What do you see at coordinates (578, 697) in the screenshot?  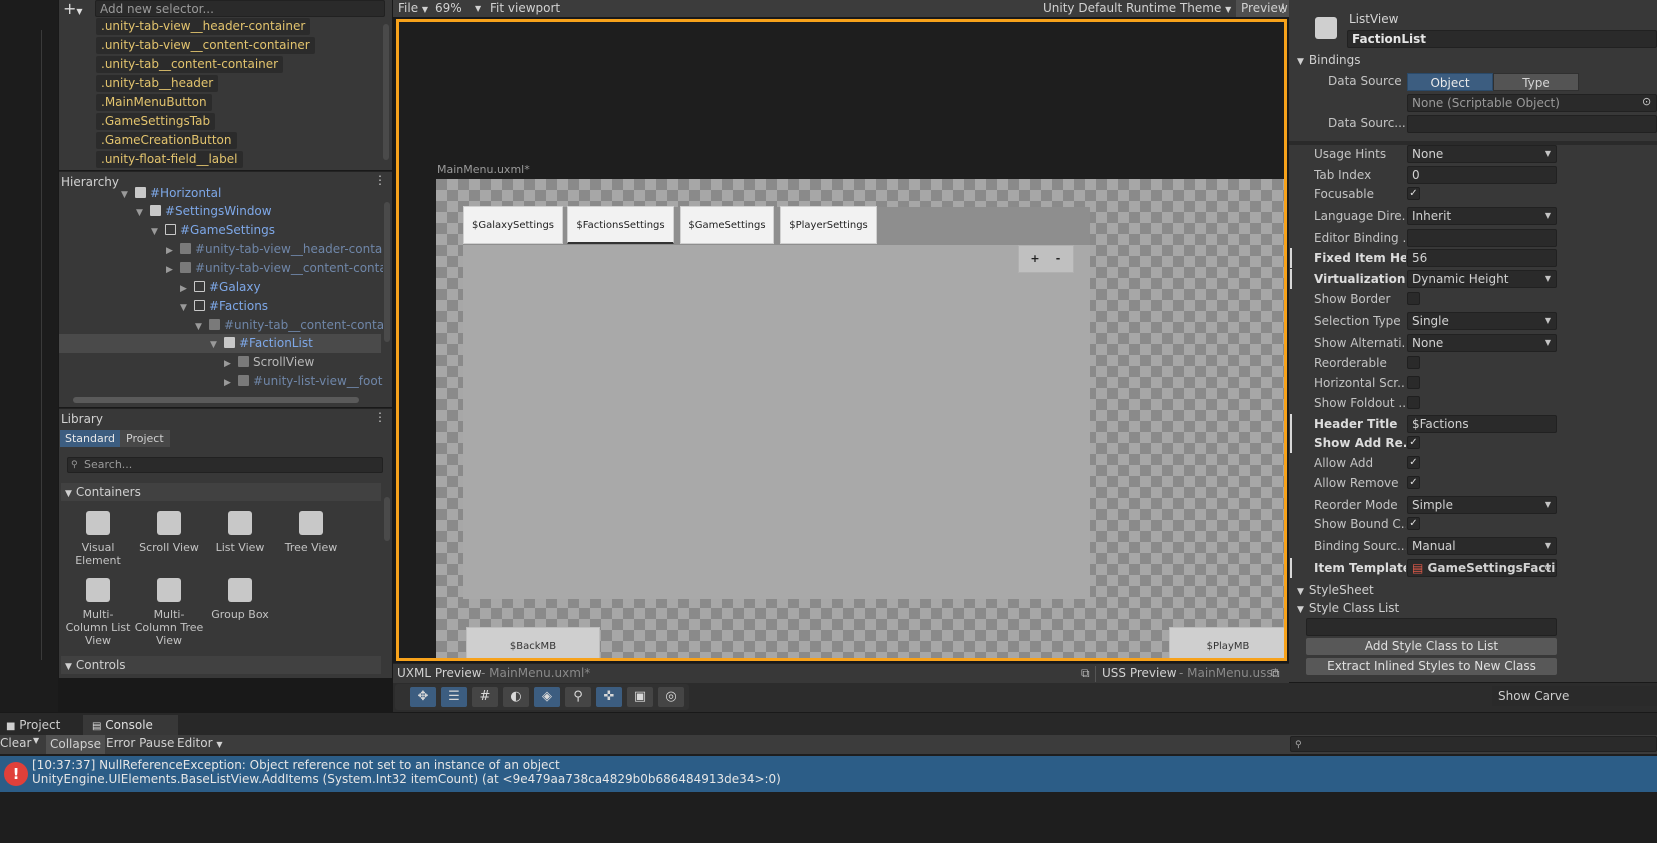 I see `search-tool-icon: ⚲` at bounding box center [578, 697].